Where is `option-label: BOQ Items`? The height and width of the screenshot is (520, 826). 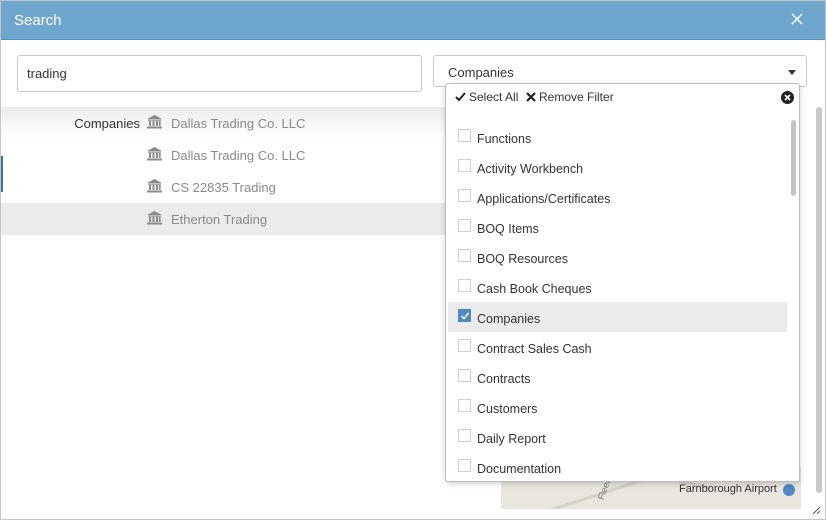 option-label: BOQ Items is located at coordinates (508, 229).